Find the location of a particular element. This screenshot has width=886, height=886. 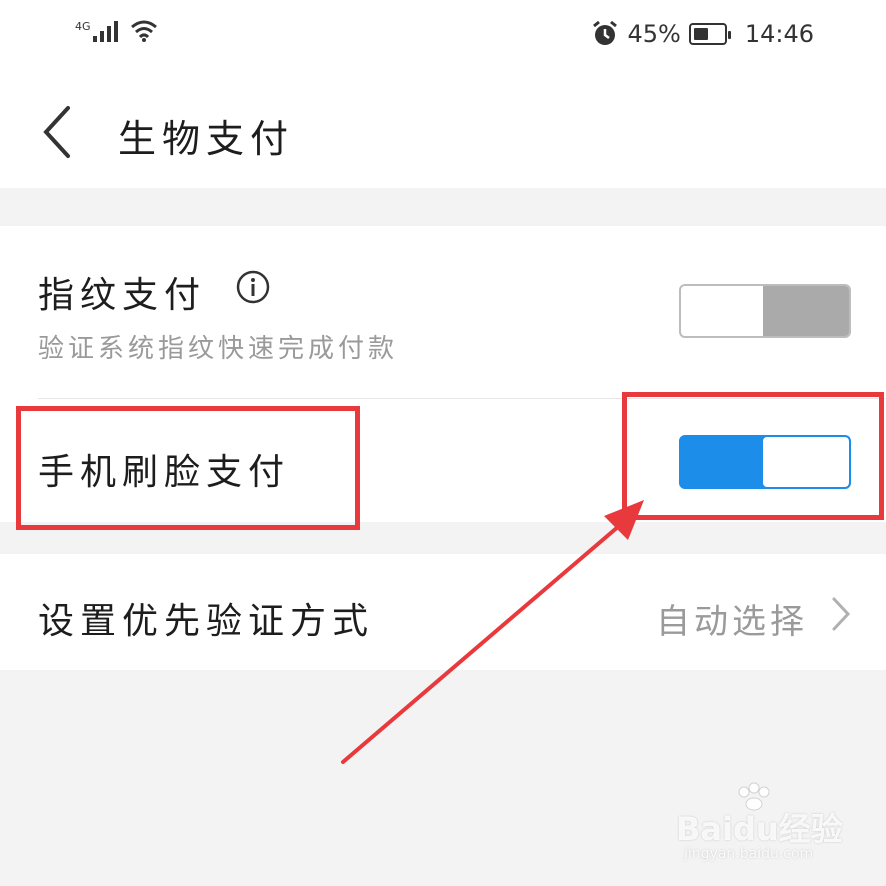

priority-group: 设置优先验证方式 自动选择 is located at coordinates (443, 612).